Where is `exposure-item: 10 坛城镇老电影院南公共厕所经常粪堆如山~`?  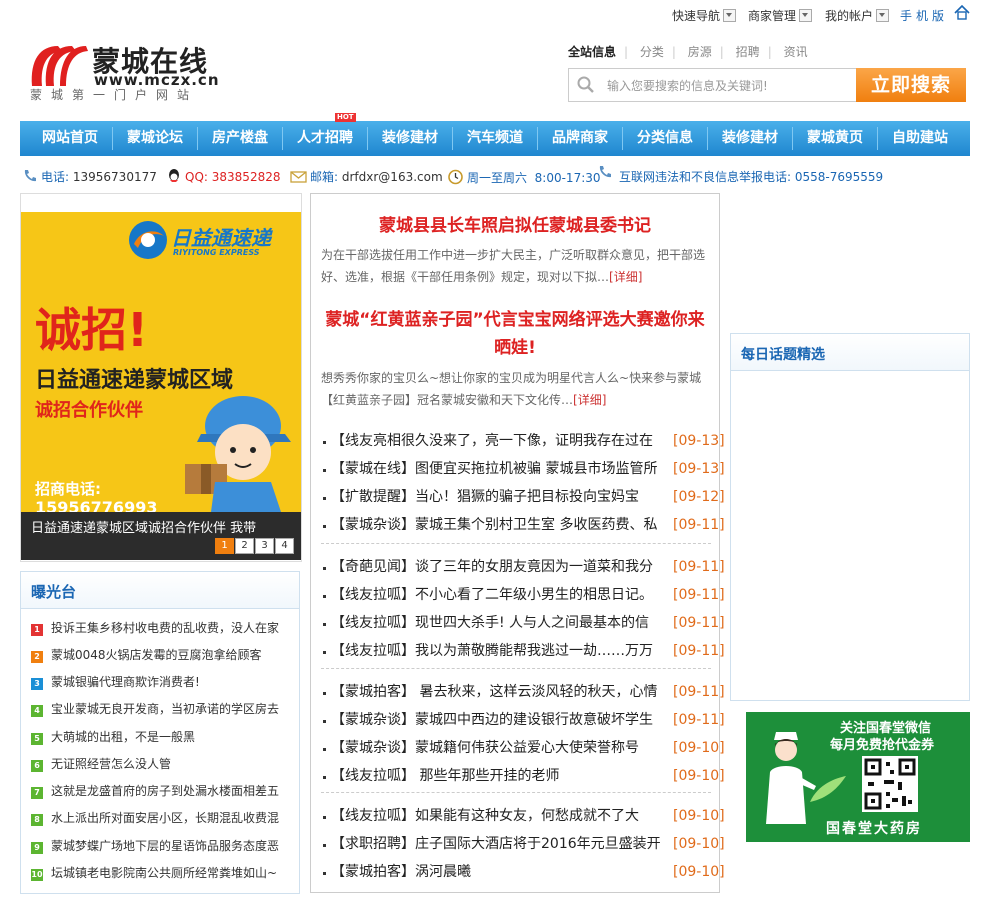 exposure-item: 10 坛城镇老电影院南公共厕所经常粪堆如山~ is located at coordinates (162, 873).